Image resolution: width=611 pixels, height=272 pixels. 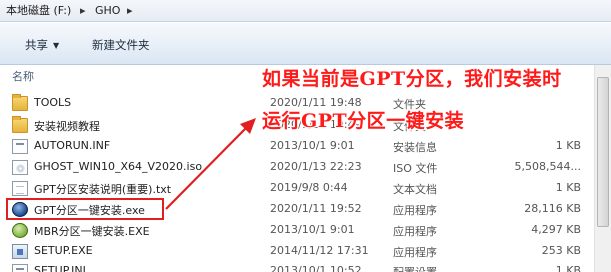 What do you see at coordinates (38, 11) in the screenshot?
I see `breadcrumb-drive: 本地磁盘 (F:)` at bounding box center [38, 11].